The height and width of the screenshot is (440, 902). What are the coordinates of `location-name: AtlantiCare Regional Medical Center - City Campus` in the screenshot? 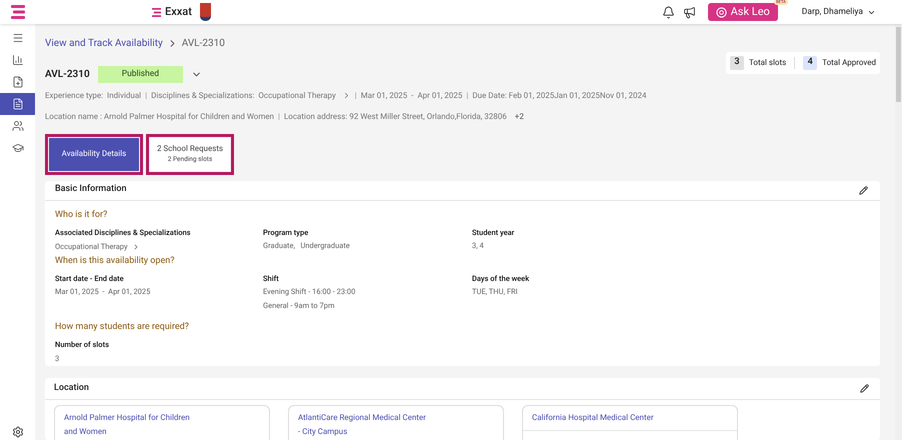 It's located at (362, 425).